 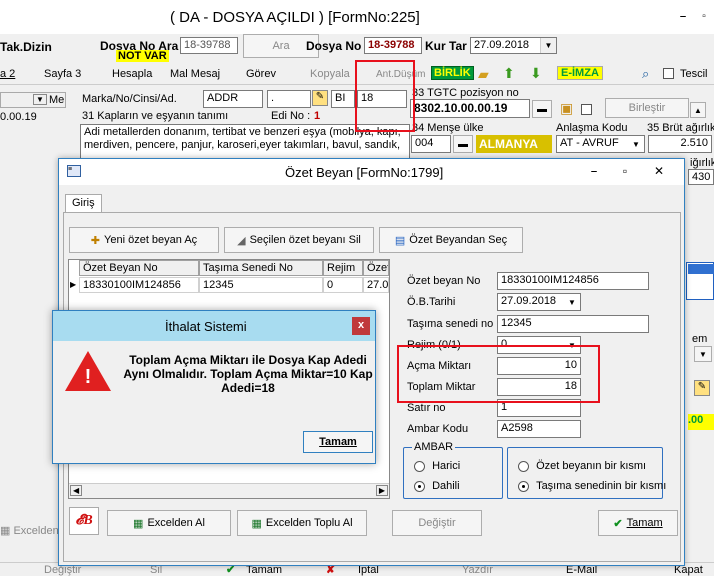 What do you see at coordinates (592, 486) in the screenshot?
I see `tasima-kismi-radio: Taşıma senedinin bir kısmı` at bounding box center [592, 486].